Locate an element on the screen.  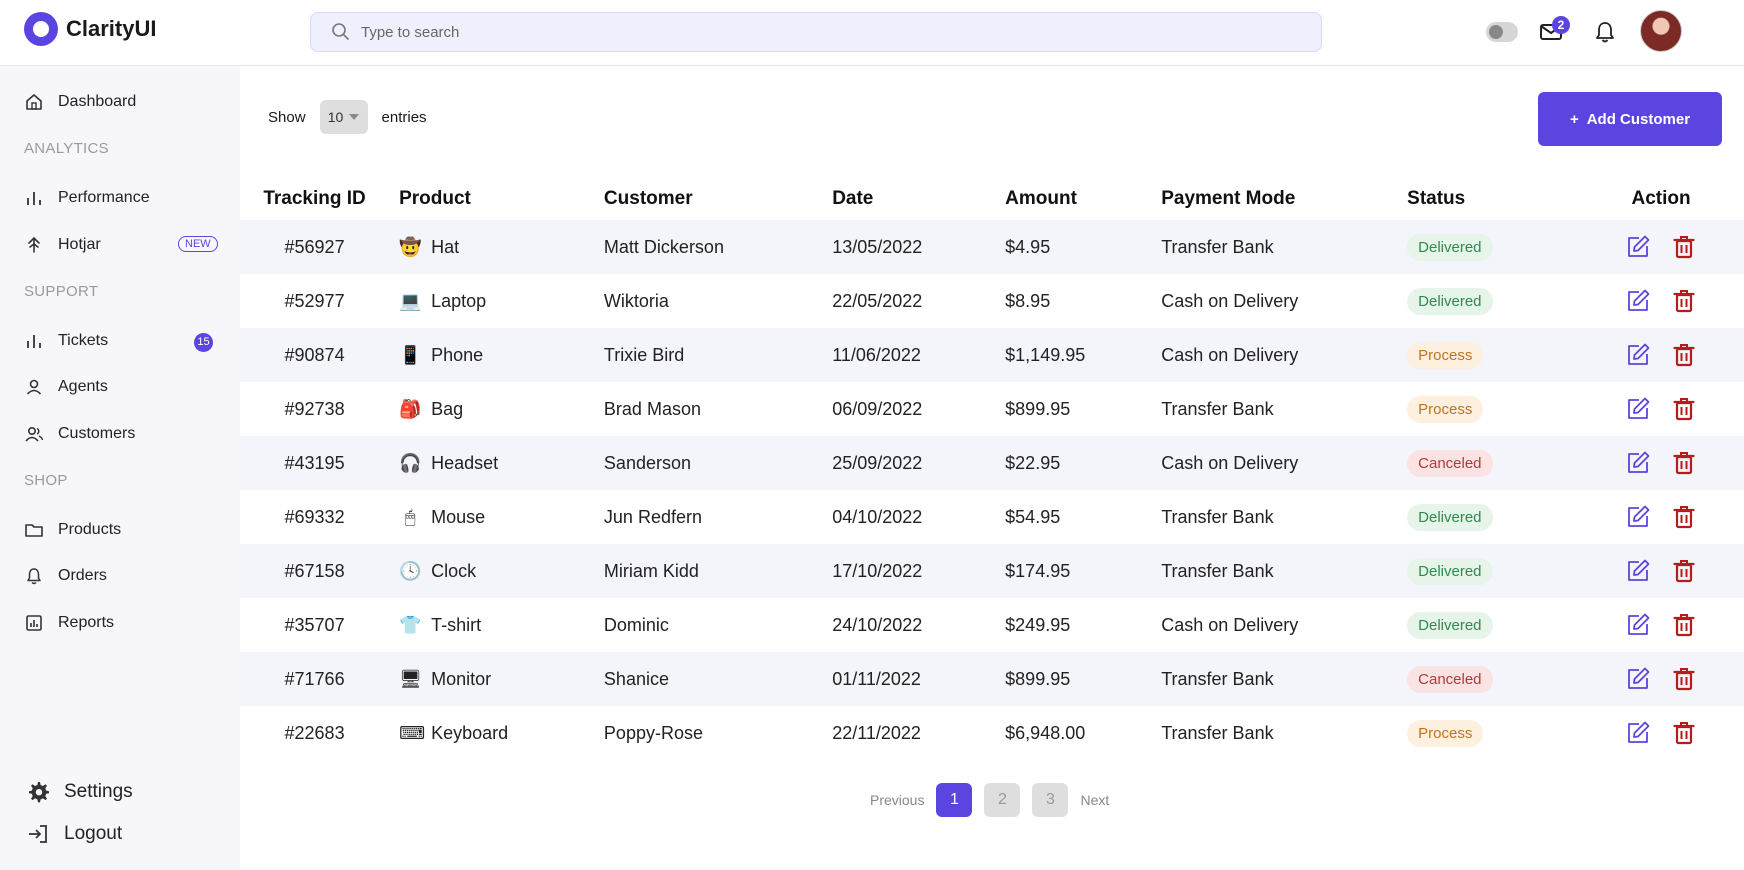
sidebar-item-performance: Performance is located at coordinates (87, 198).